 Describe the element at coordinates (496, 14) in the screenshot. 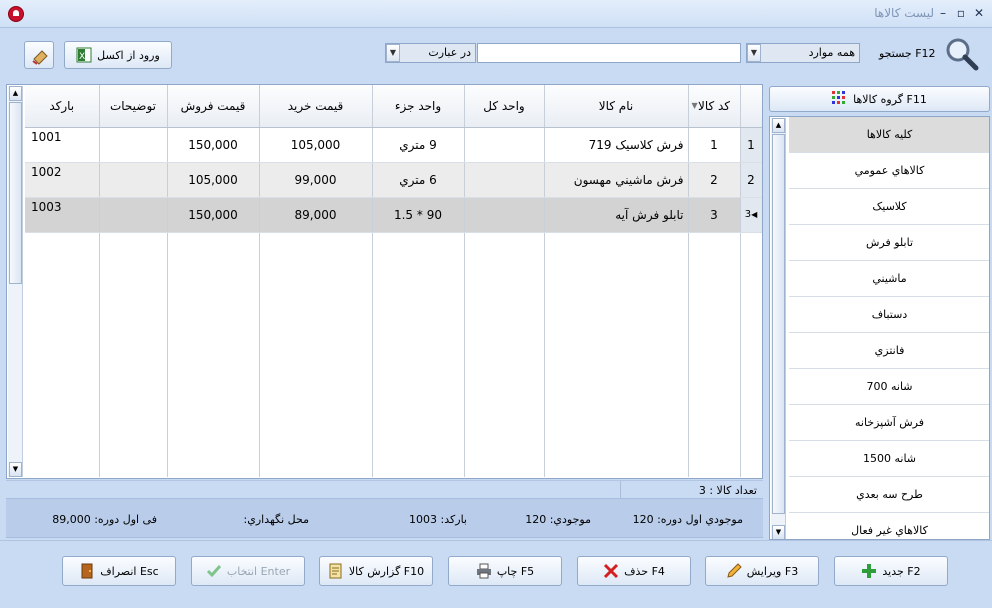

I see `title-bar: ليست كالاها – ▫ ✕` at that location.